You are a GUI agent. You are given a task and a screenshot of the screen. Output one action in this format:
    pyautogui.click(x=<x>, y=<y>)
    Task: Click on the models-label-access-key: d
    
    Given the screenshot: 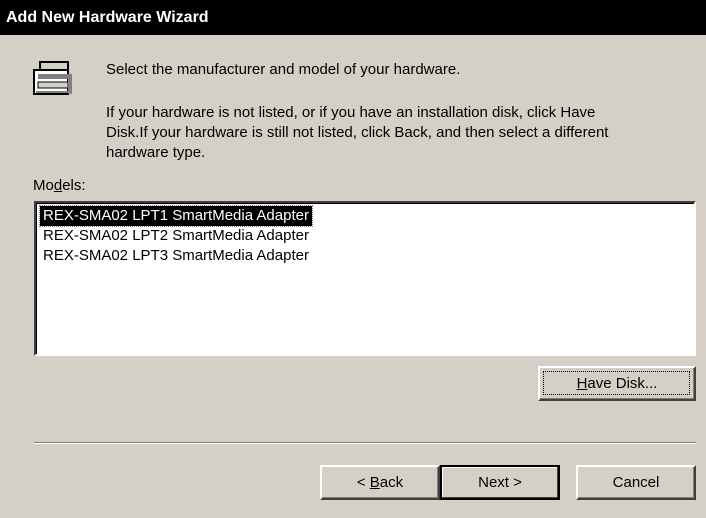 What is the action you would take?
    pyautogui.click(x=58, y=185)
    